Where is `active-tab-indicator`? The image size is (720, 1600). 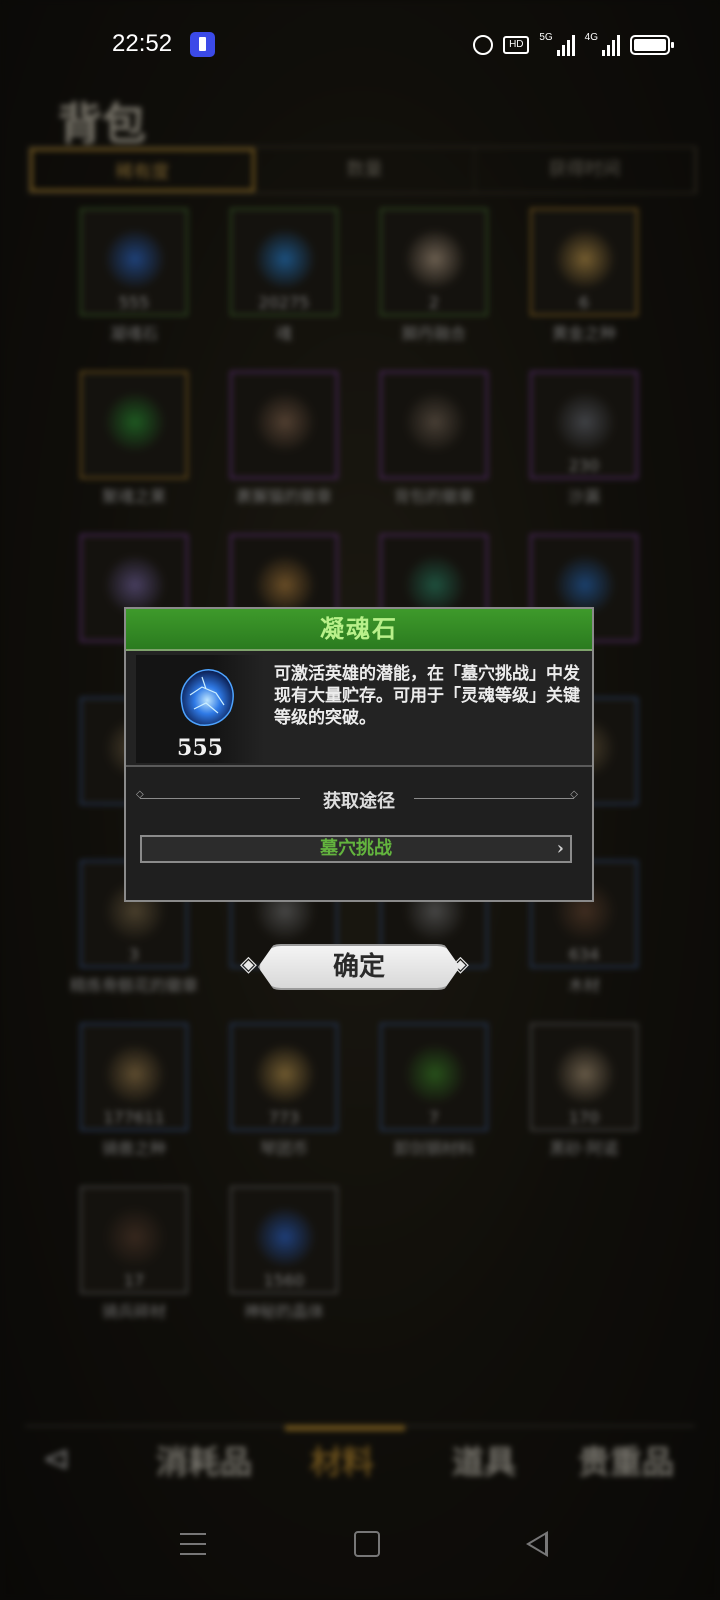
active-tab-indicator is located at coordinates (345, 1428).